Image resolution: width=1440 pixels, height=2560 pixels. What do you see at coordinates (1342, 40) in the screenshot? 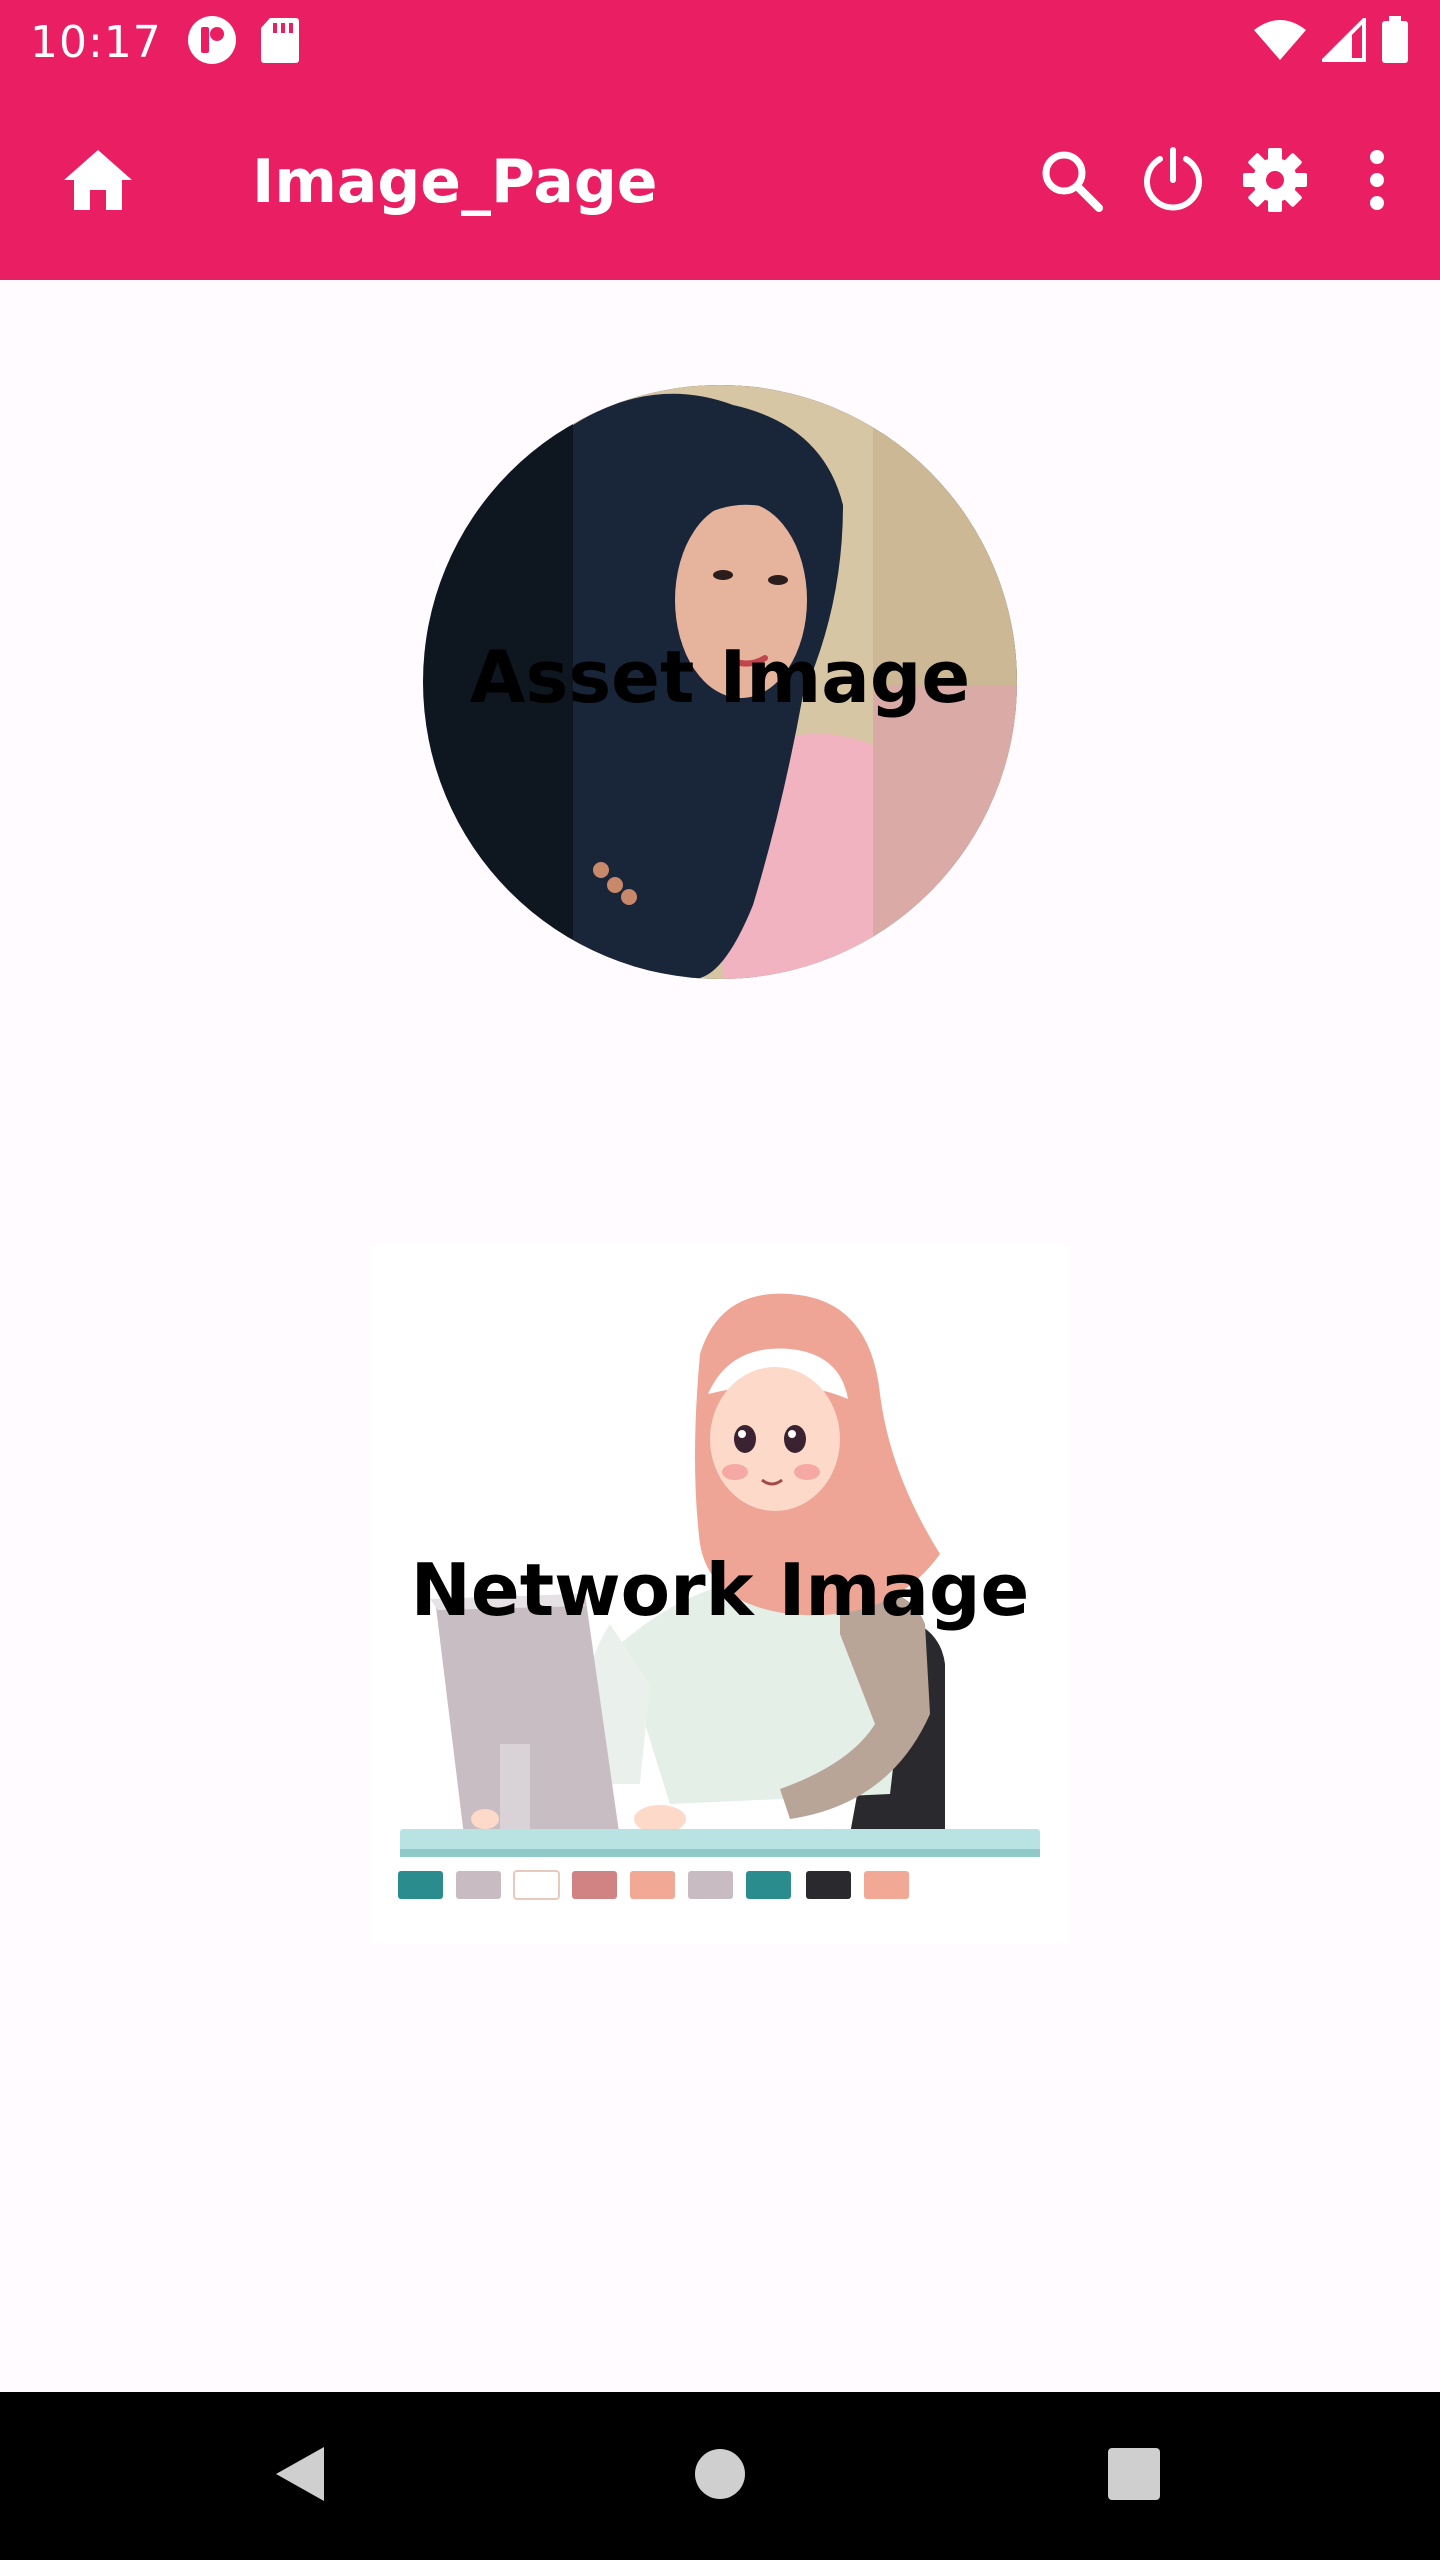
I see `cell-signal-icon` at bounding box center [1342, 40].